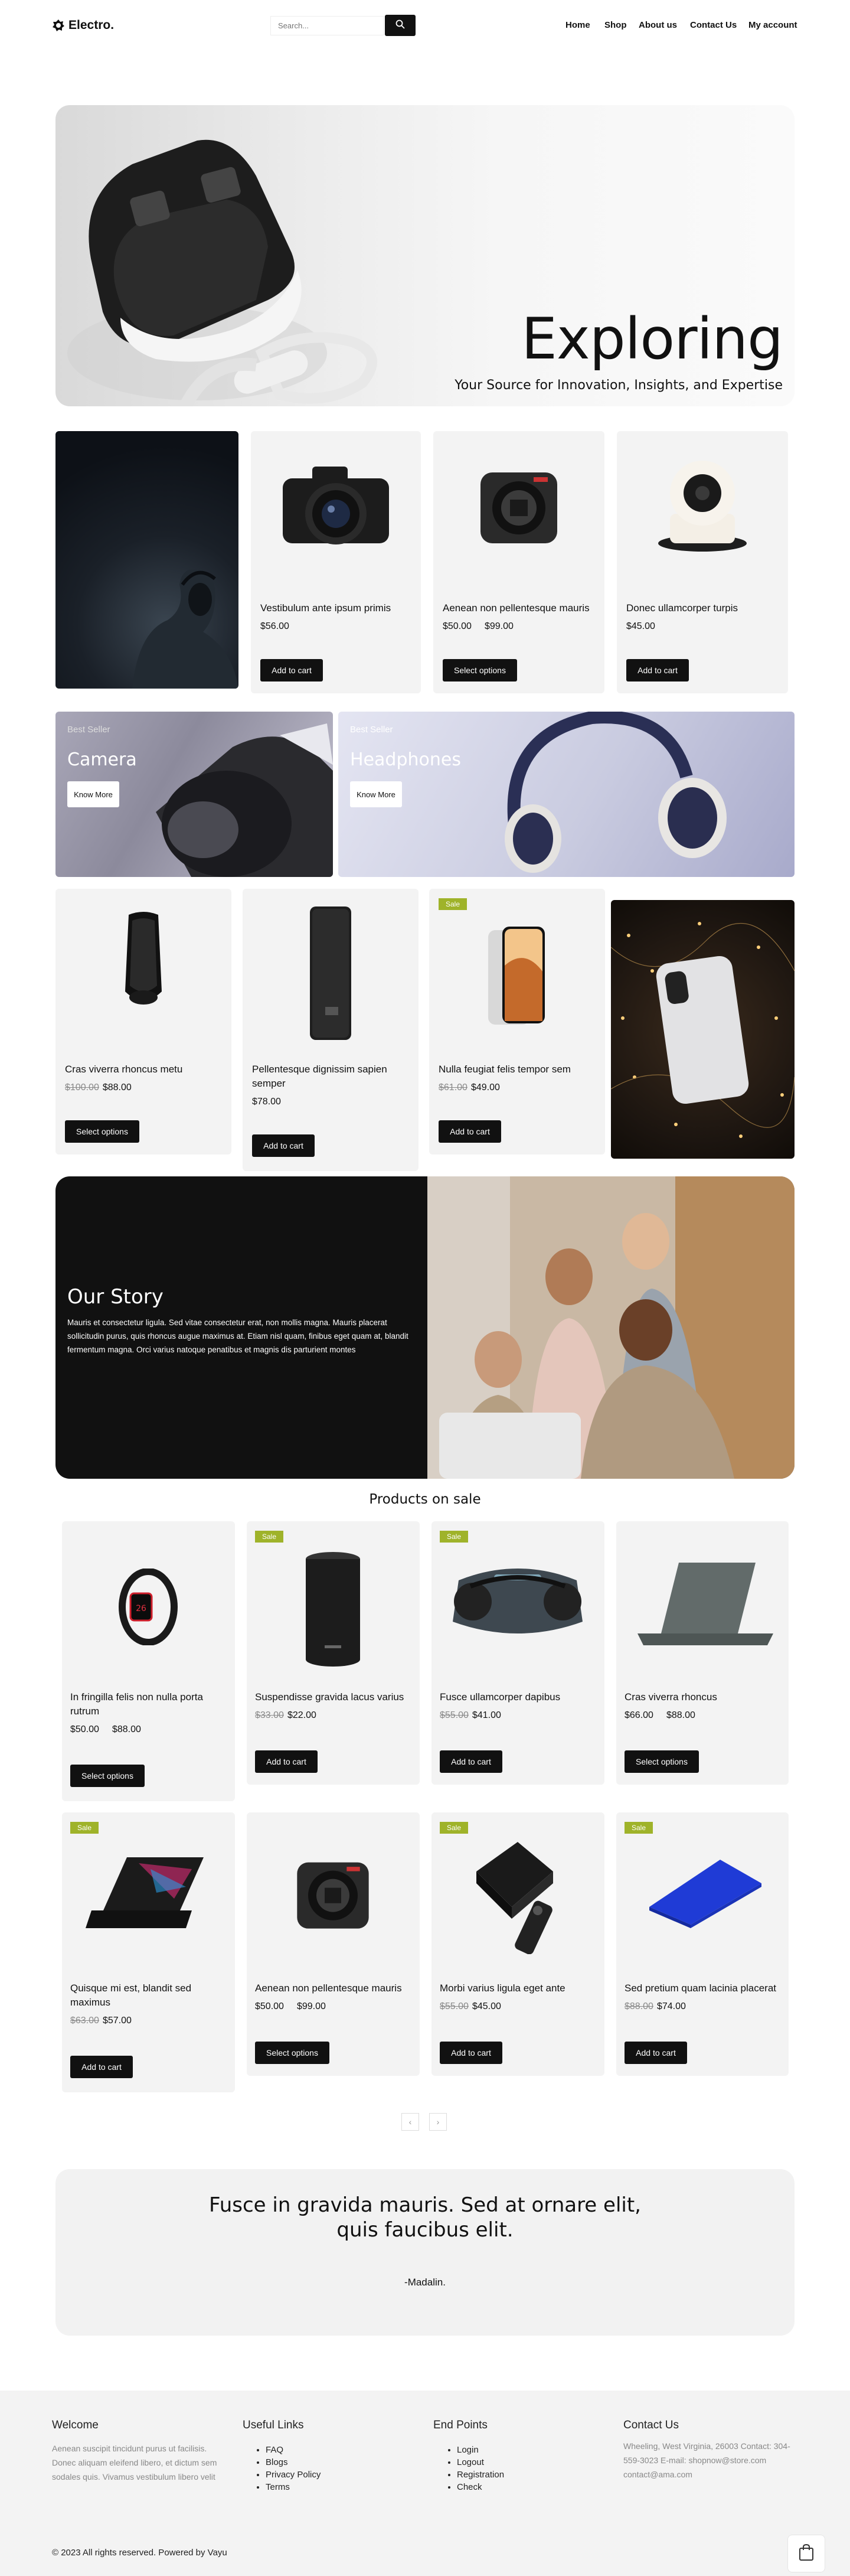 This screenshot has height=2576, width=850. What do you see at coordinates (334, 1697) in the screenshot?
I see `product-title: Suspendisse gravida lacus varius` at bounding box center [334, 1697].